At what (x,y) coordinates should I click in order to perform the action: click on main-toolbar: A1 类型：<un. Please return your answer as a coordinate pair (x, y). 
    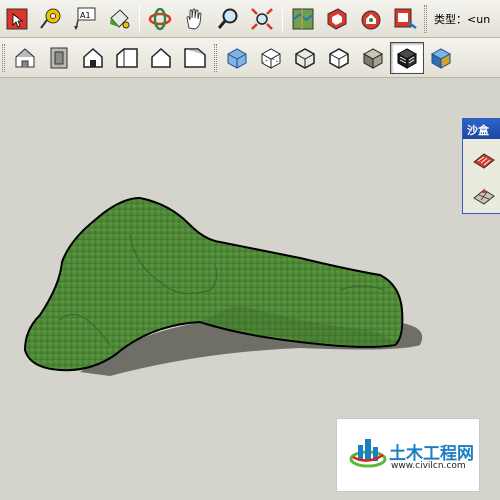
    Looking at the image, I should click on (250, 19).